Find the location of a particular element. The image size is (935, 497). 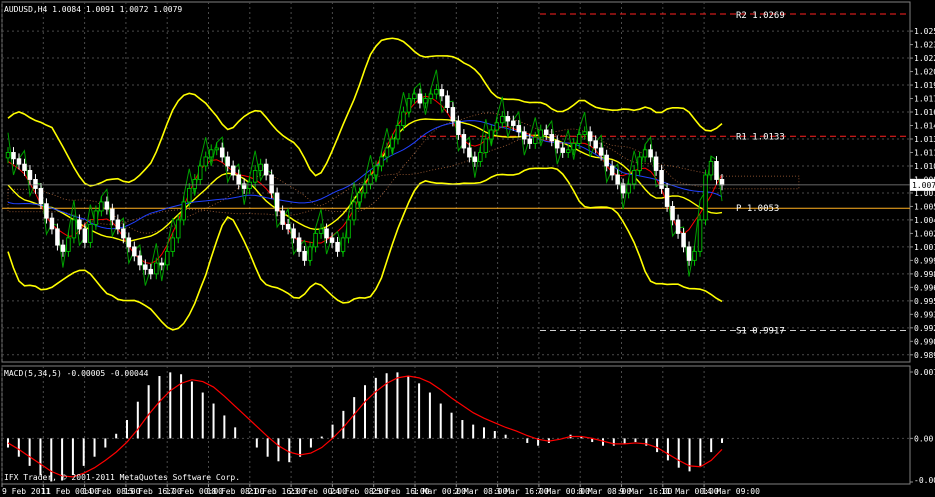

macd-header: MACD(5,34,5) -0.00005 -0.00044 is located at coordinates (76, 373).